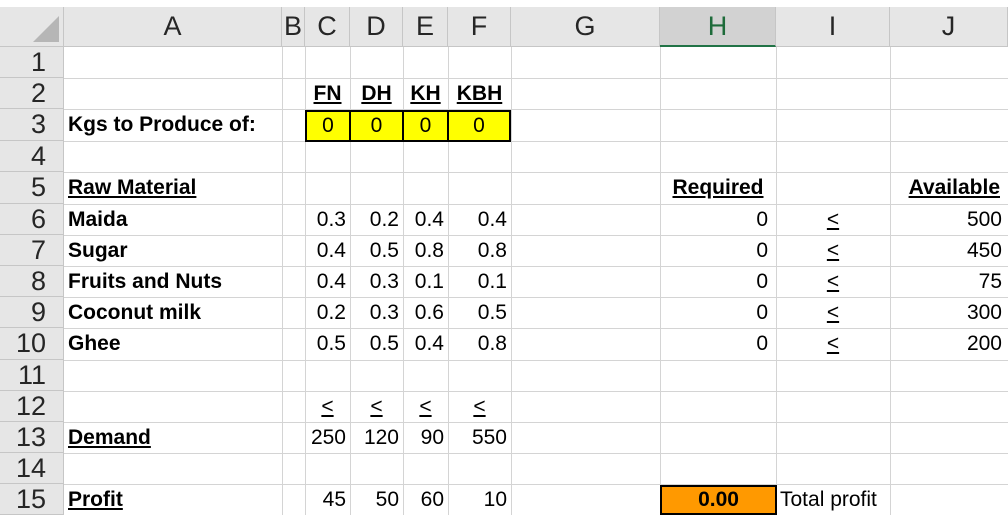  I want to click on available-header: Available, so click(949, 188).